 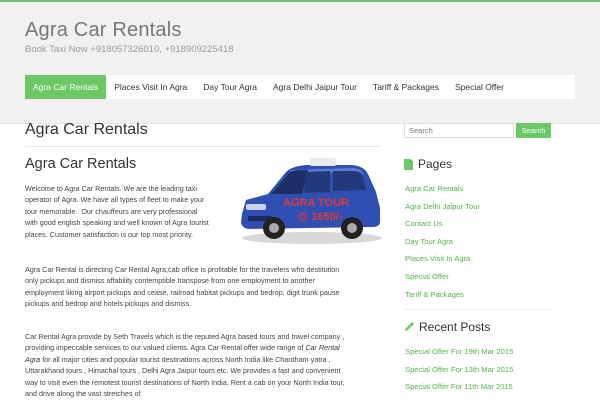 I want to click on pages-widget-title: Pages, so click(x=428, y=164).